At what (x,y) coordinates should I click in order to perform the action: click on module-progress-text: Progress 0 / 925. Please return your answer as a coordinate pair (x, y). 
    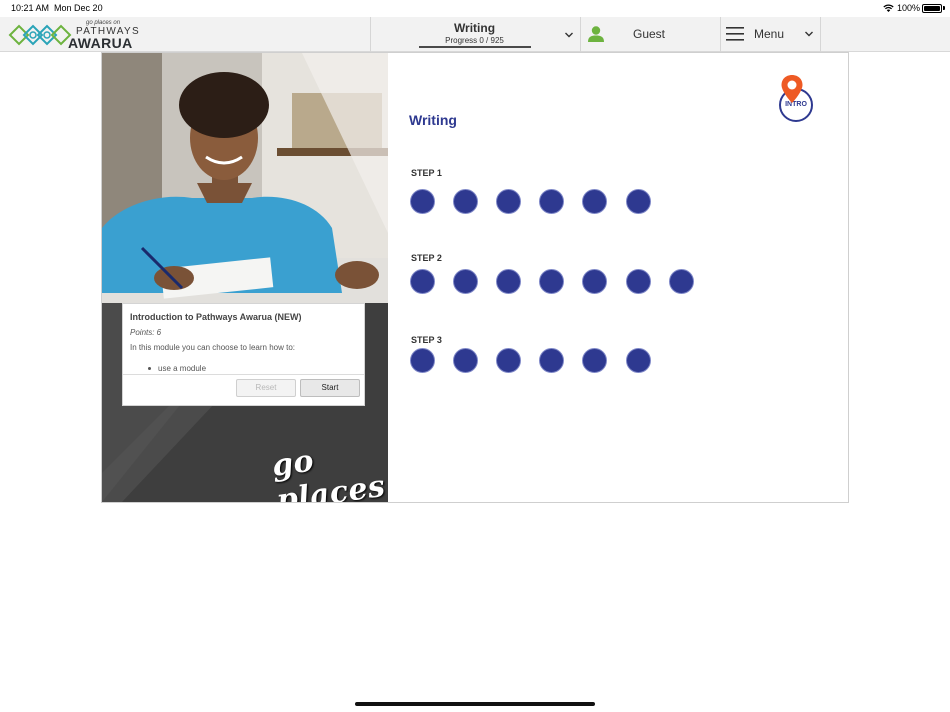
    Looking at the image, I should click on (474, 40).